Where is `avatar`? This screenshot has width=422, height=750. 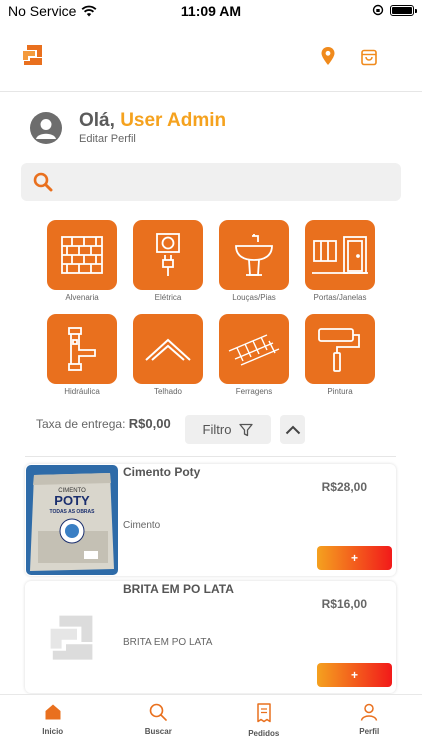 avatar is located at coordinates (46, 127).